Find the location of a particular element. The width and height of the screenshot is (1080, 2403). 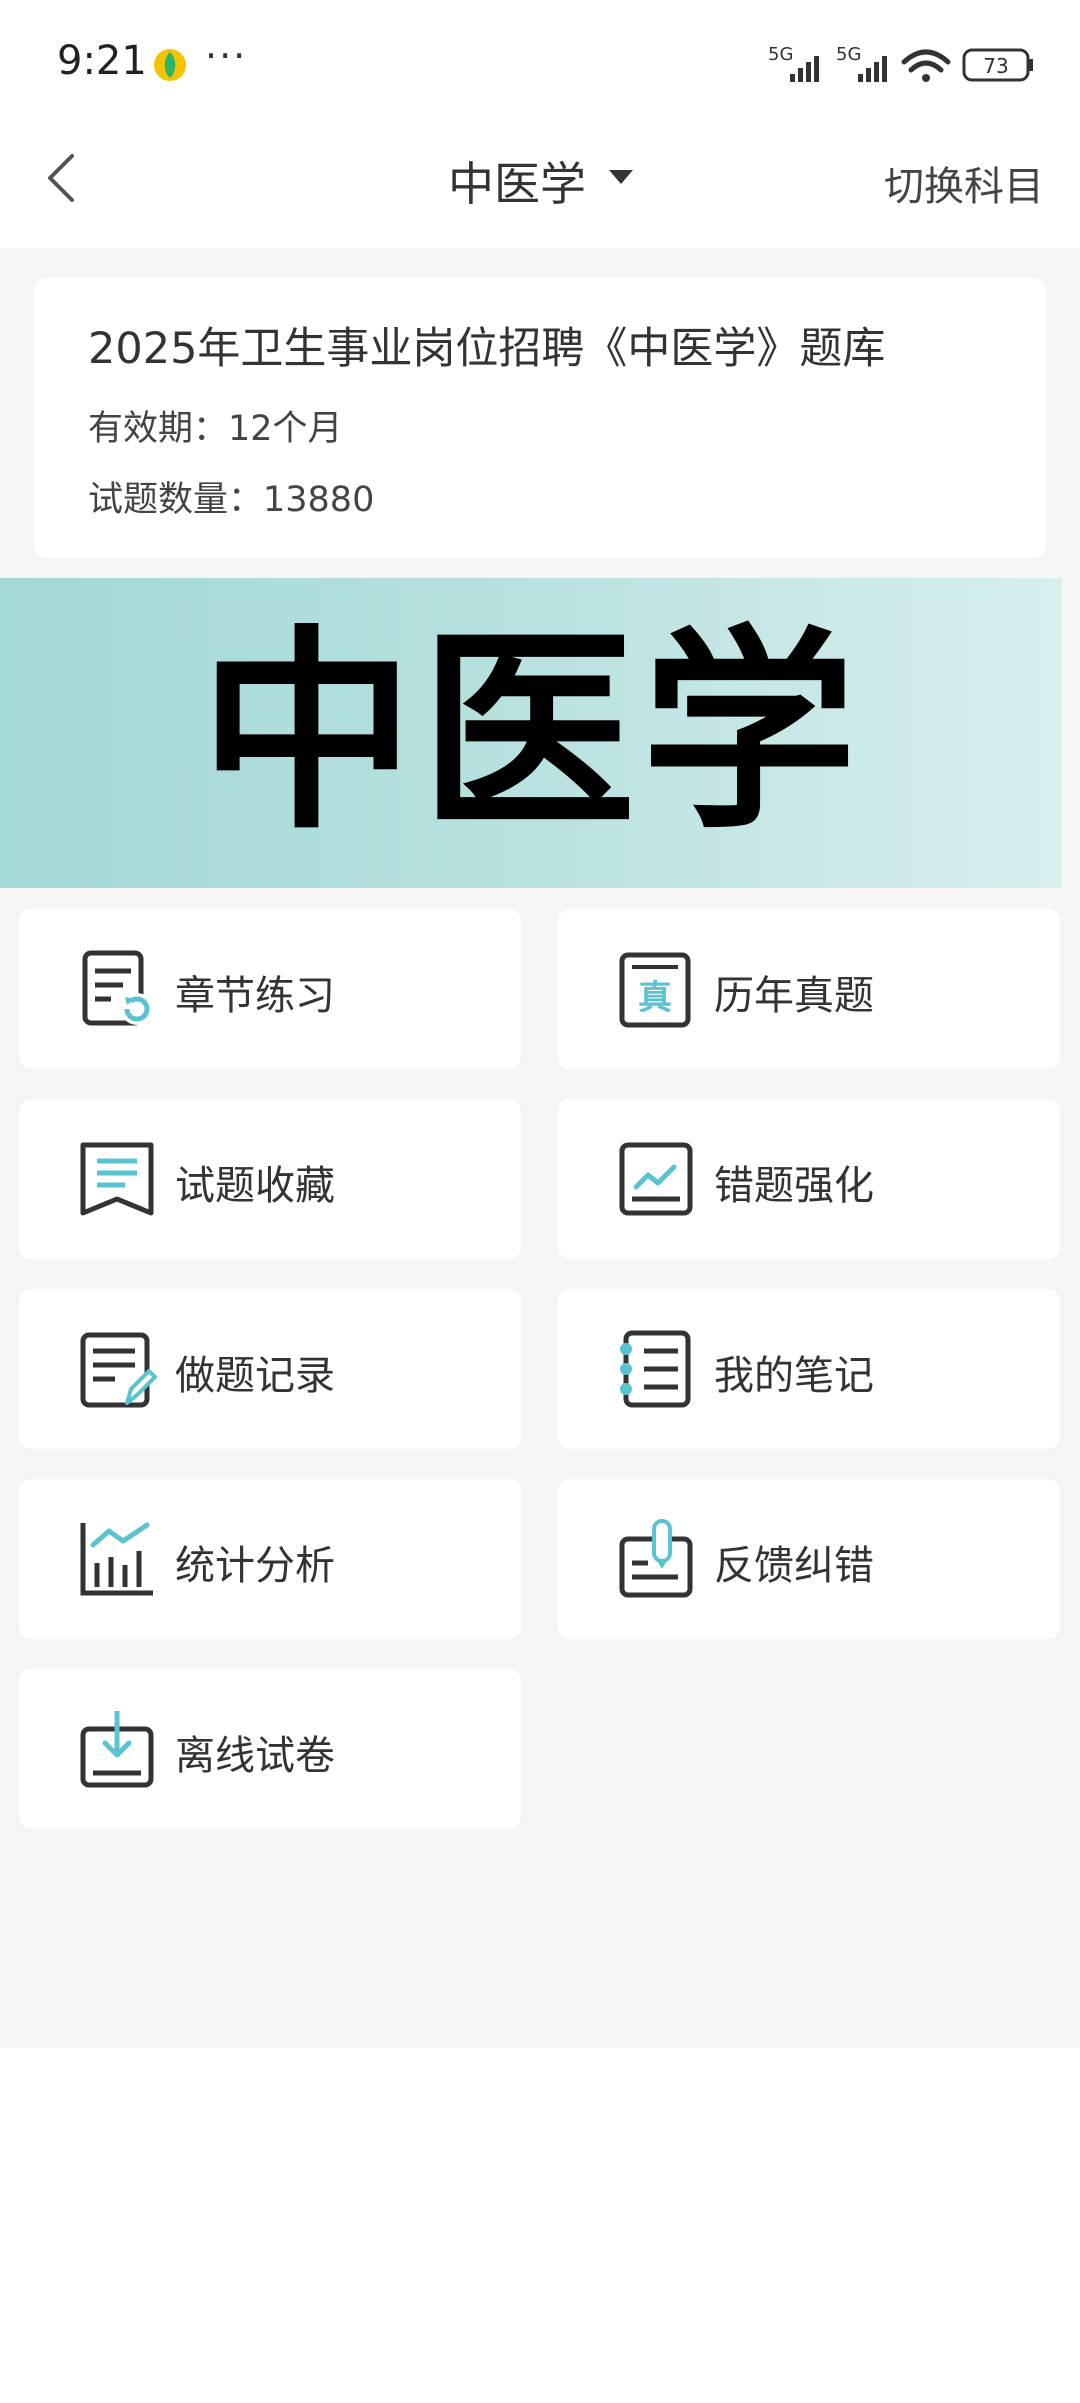

menu-label: 做题记录 is located at coordinates (255, 1376).